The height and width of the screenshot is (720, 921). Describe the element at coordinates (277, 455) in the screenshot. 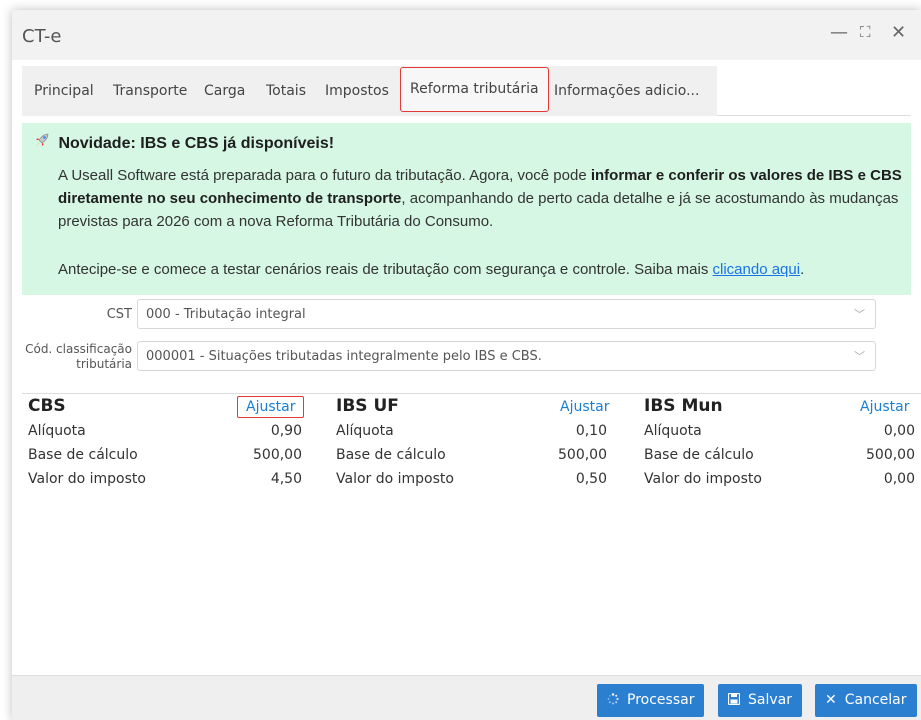

I see `cbs-base-value: 500,00` at that location.